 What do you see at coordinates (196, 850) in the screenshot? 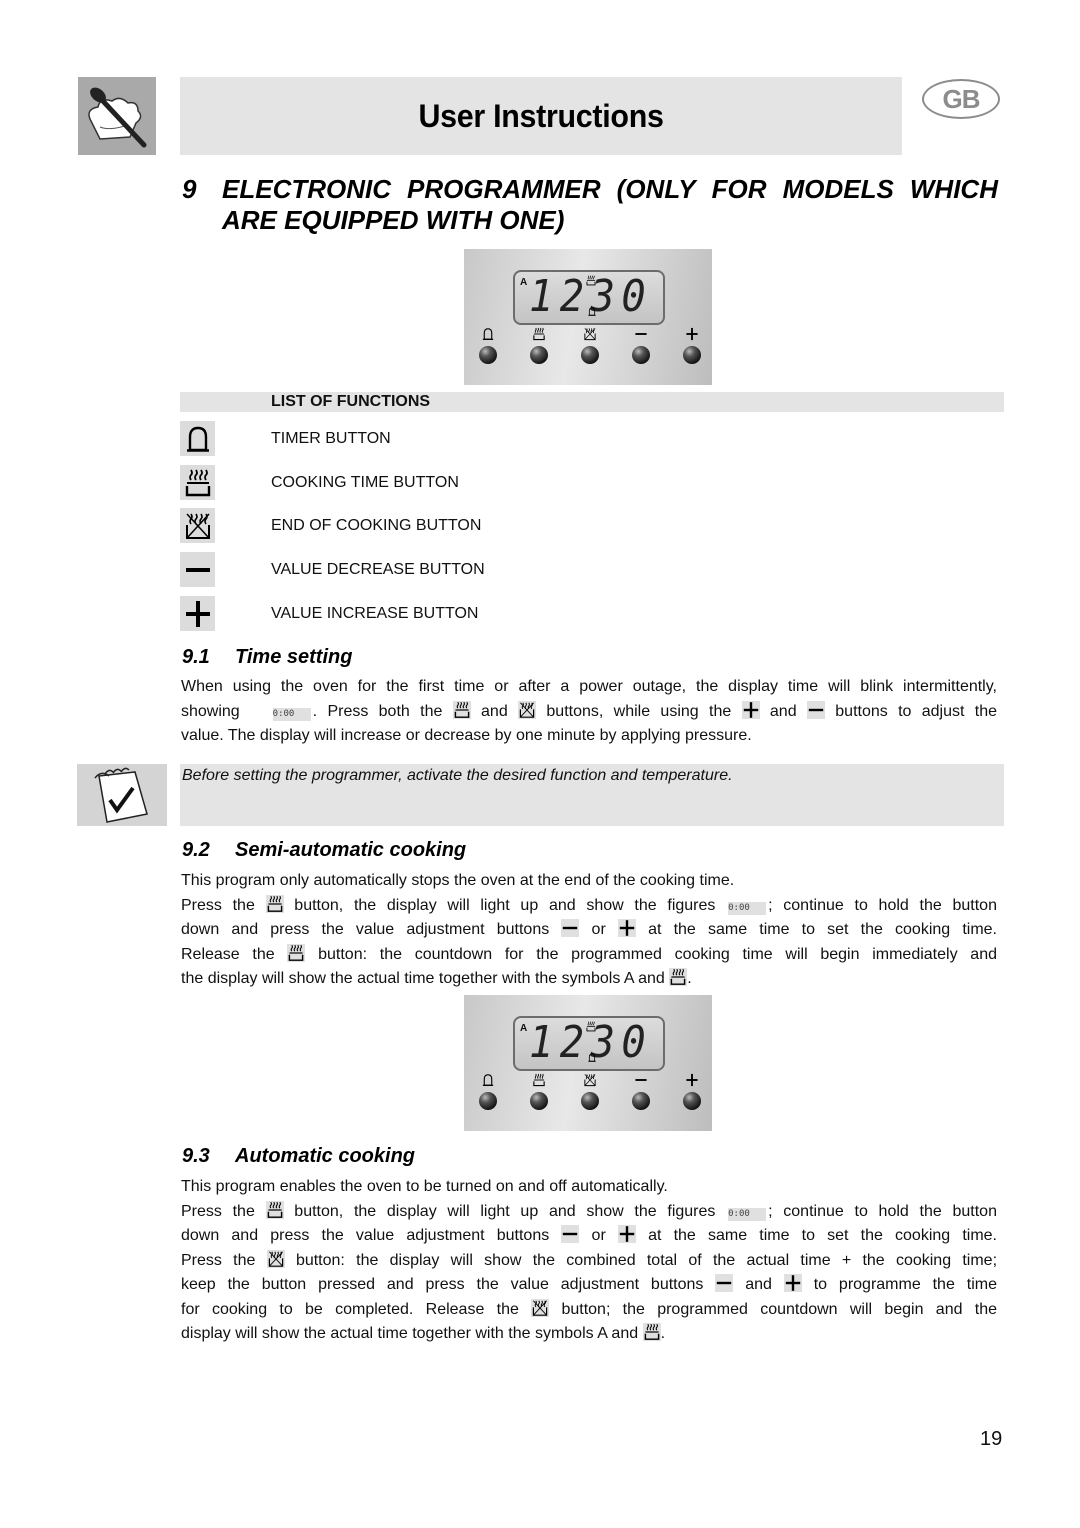
I see `subsection-number: 9.2` at bounding box center [196, 850].